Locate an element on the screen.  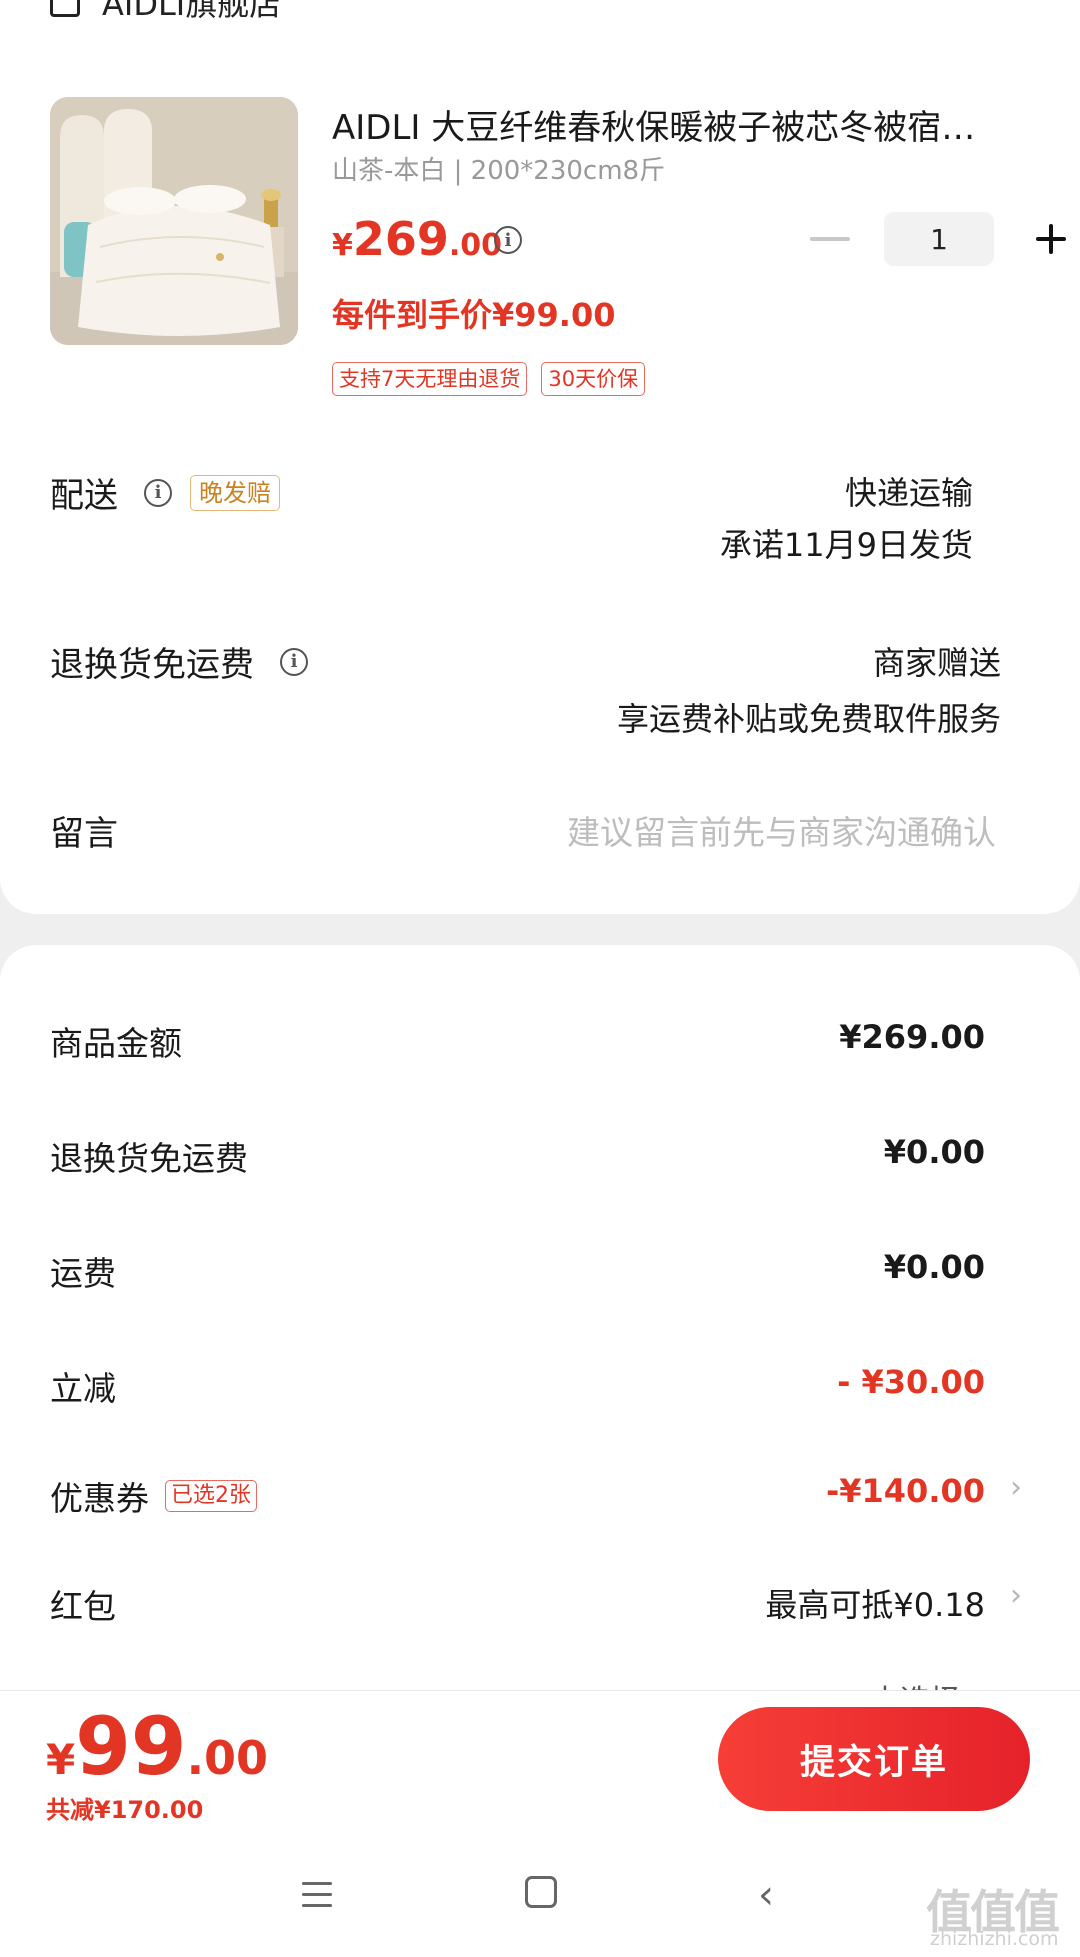
store-row: AIDLI旗舰店 is located at coordinates (166, 11).